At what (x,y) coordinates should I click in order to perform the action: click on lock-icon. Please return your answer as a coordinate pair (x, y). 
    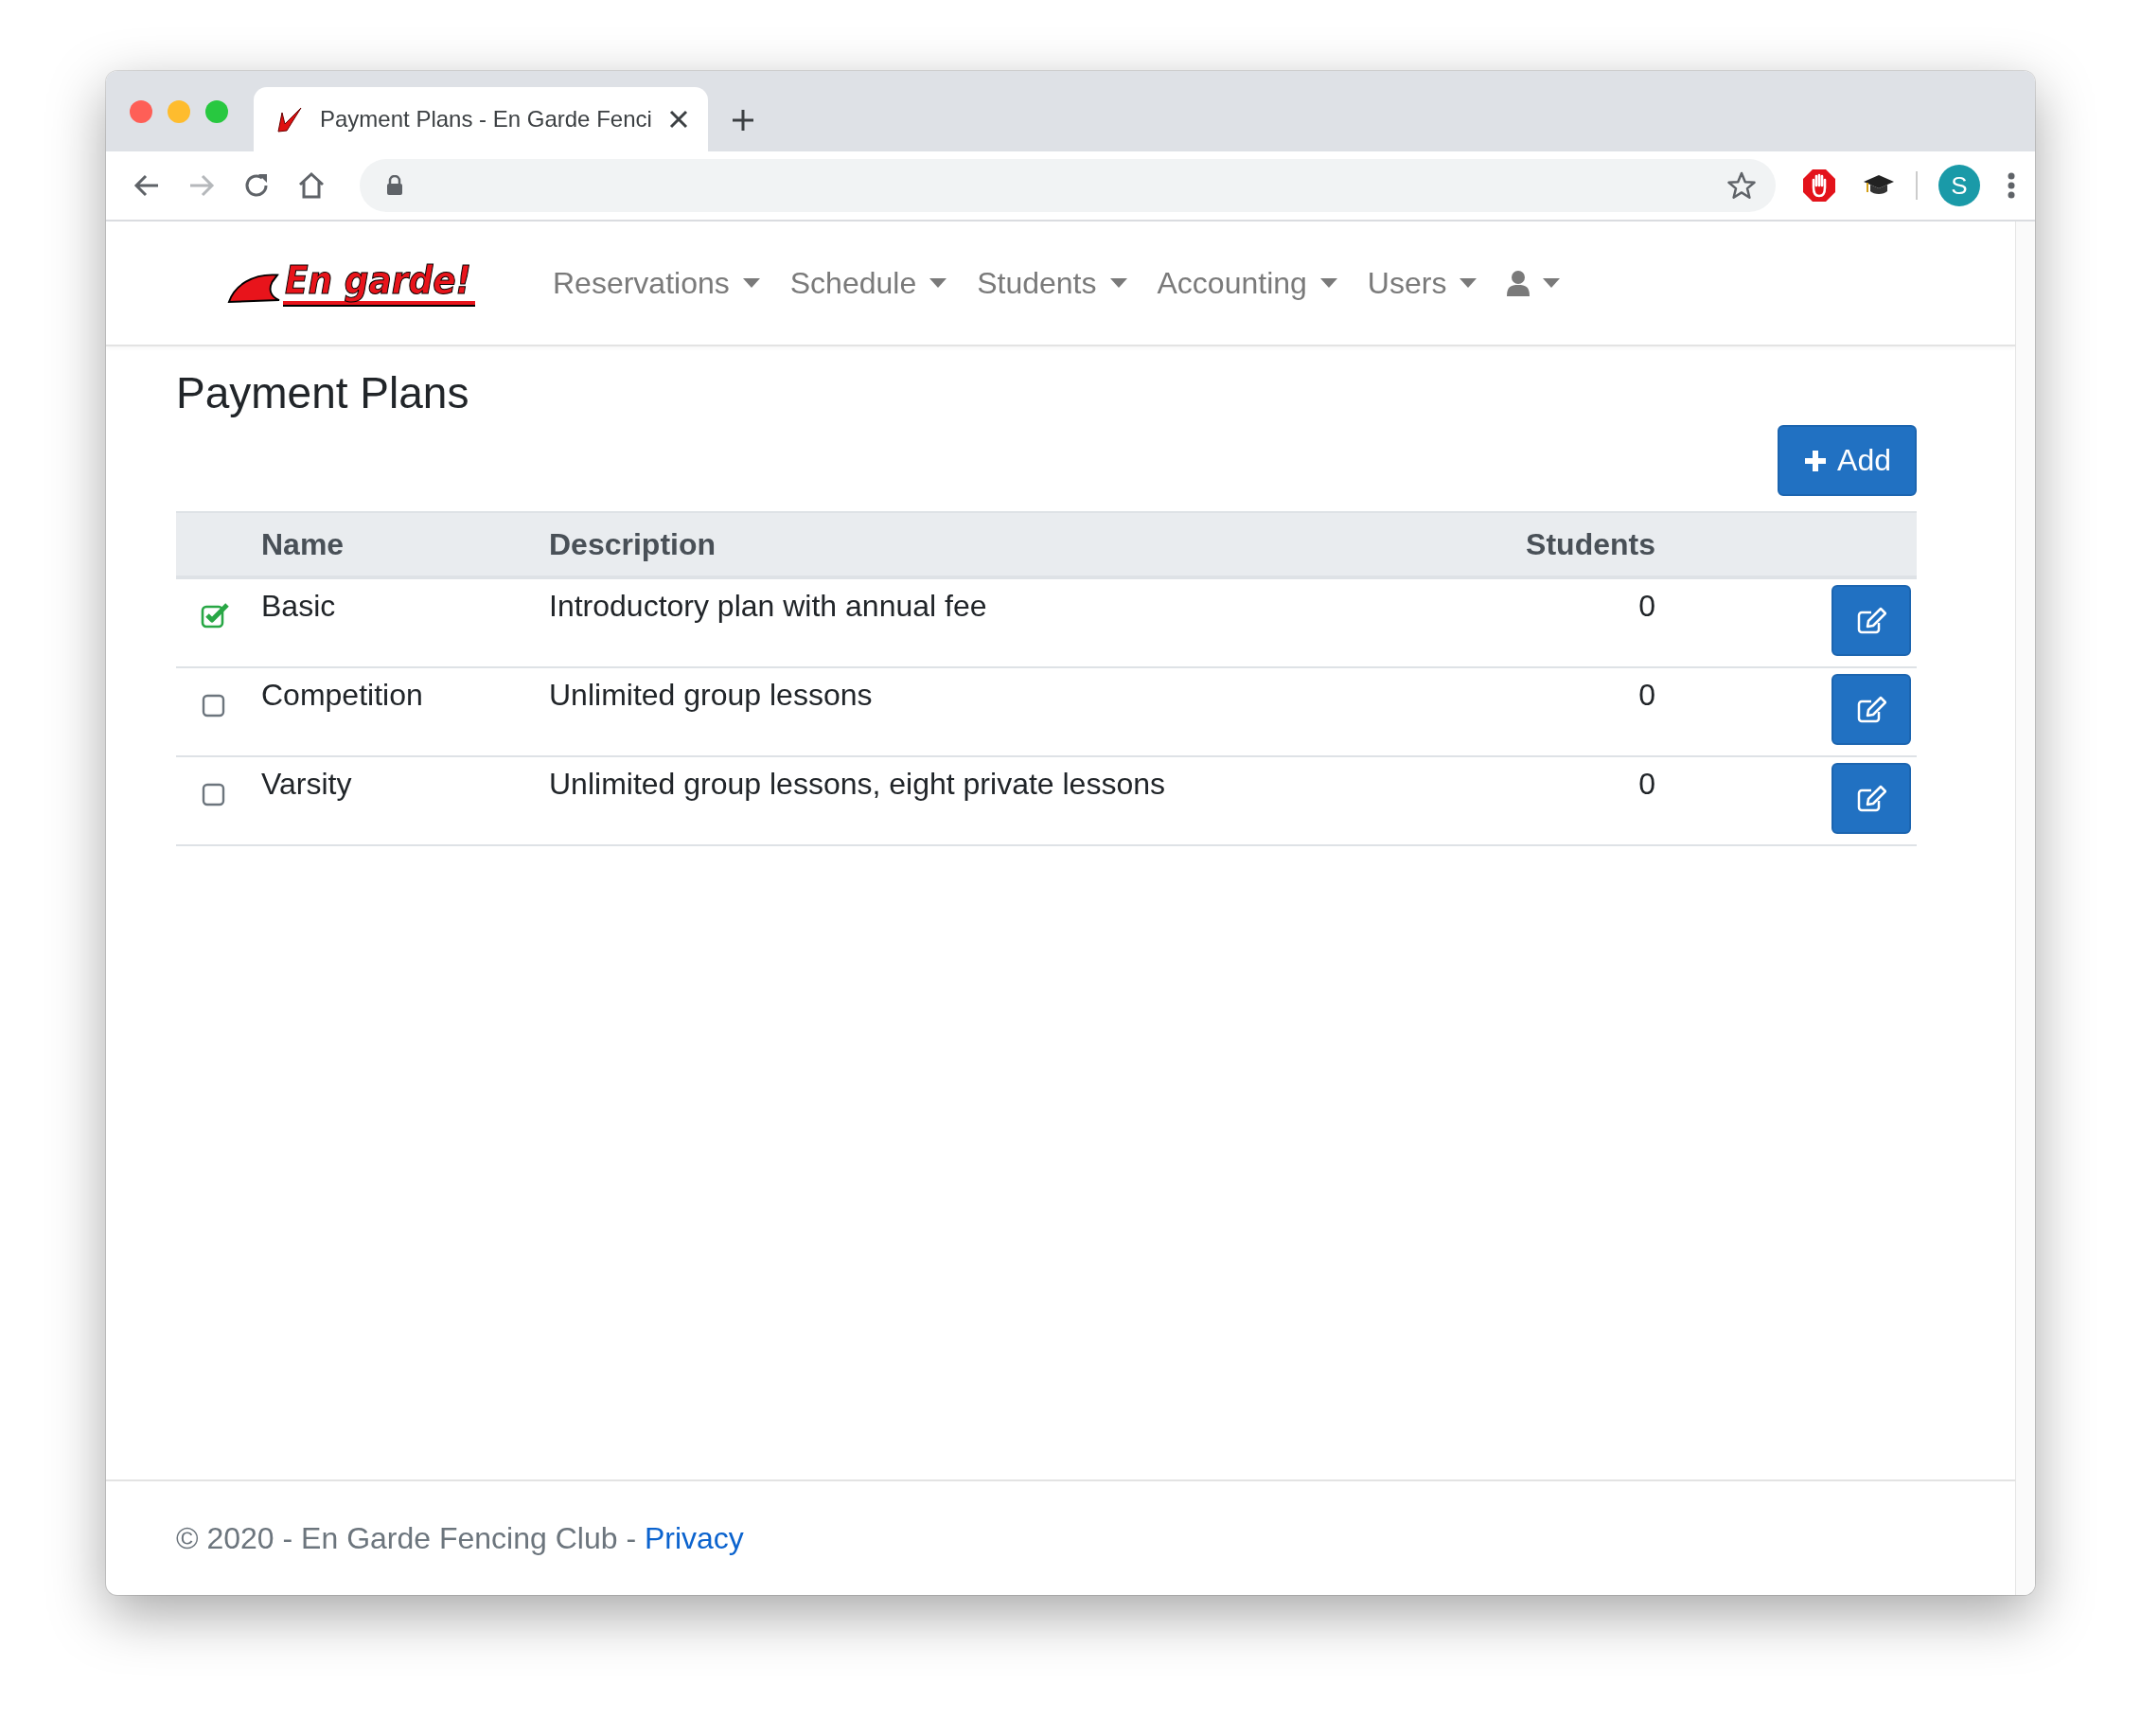
    Looking at the image, I should click on (394, 185).